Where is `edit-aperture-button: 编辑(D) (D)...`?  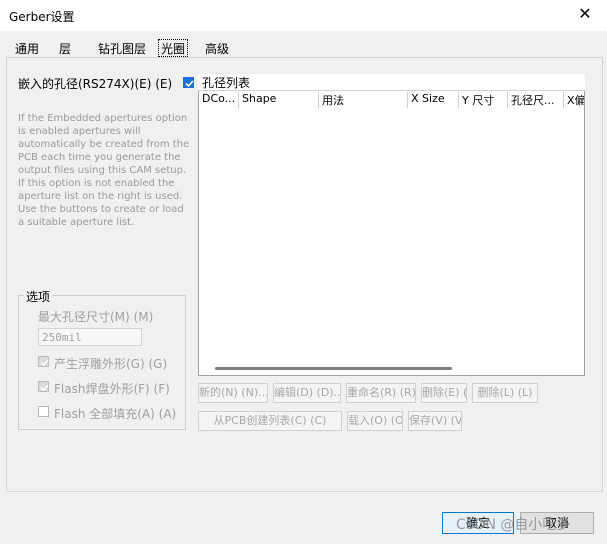 edit-aperture-button: 编辑(D) (D)... is located at coordinates (307, 393).